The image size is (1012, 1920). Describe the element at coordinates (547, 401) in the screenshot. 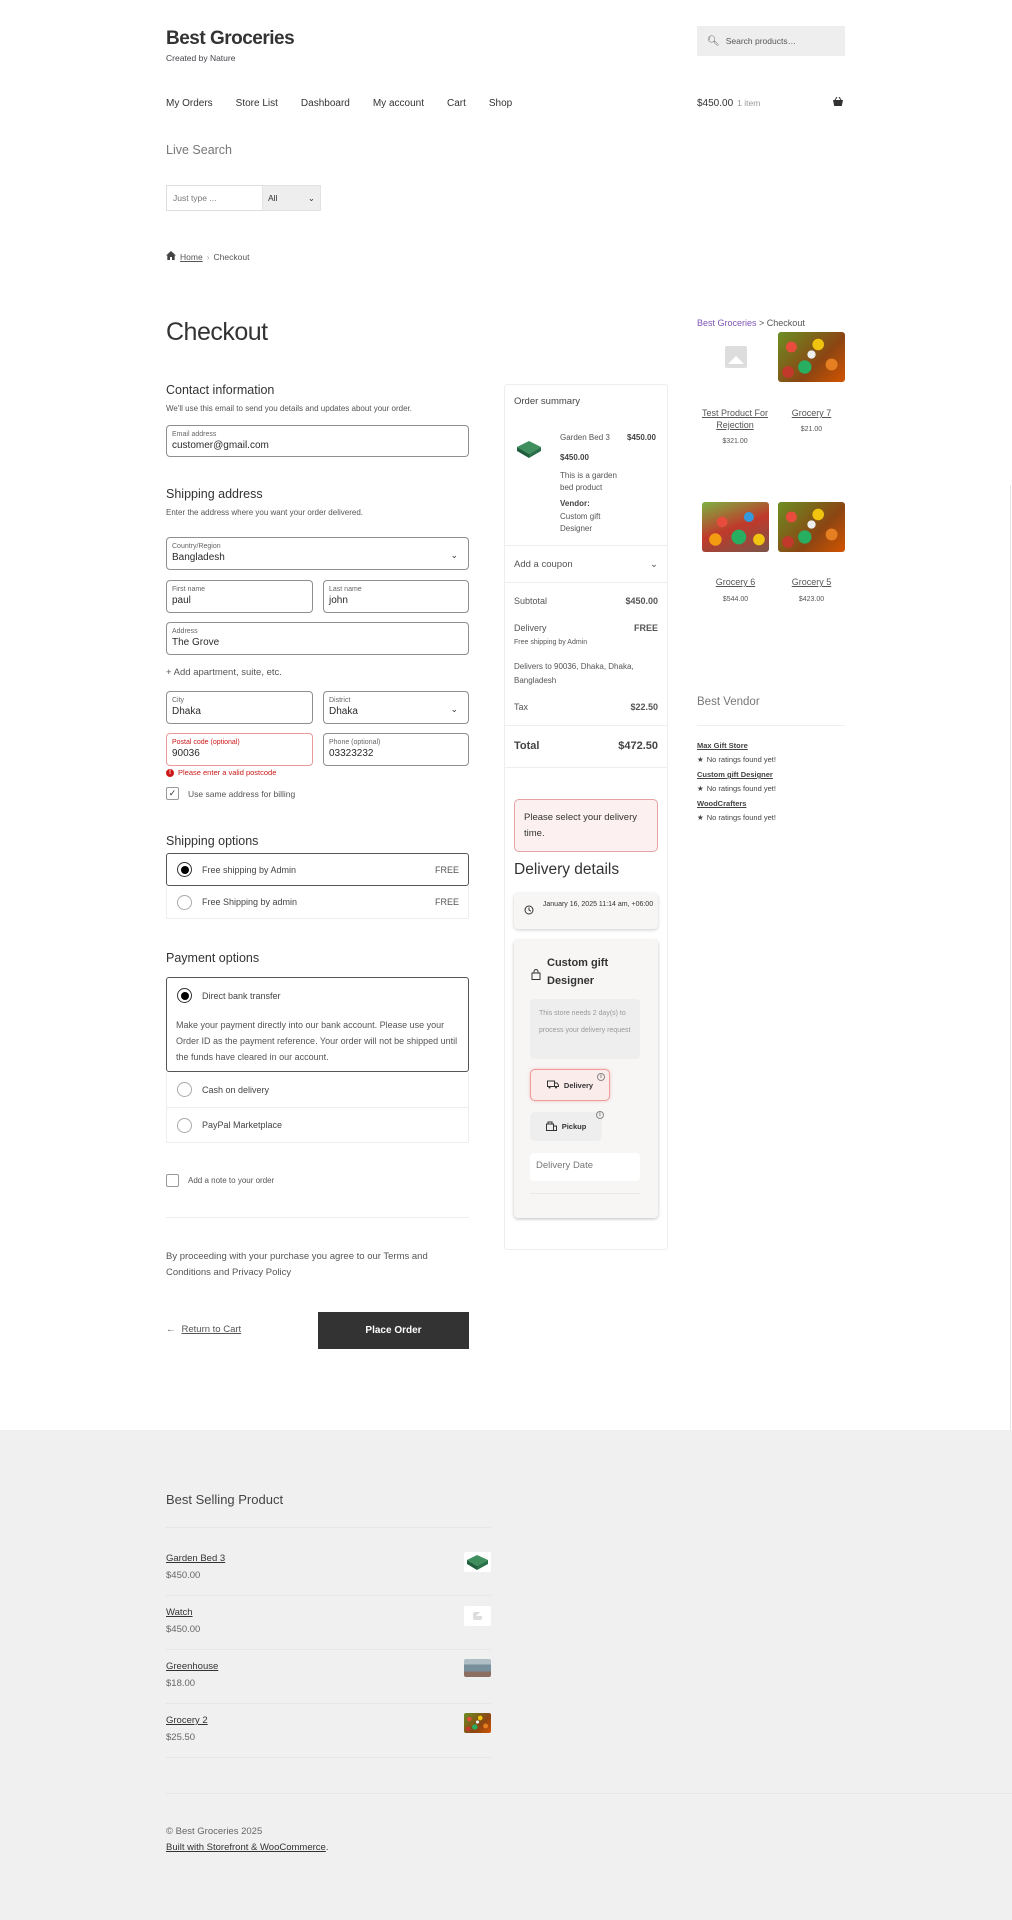

I see `order-summary-title: Order summary` at that location.